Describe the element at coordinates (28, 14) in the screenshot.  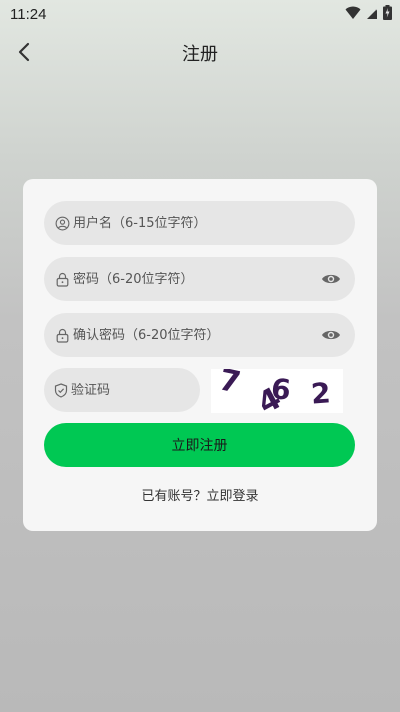
I see `status-time: 11:24` at that location.